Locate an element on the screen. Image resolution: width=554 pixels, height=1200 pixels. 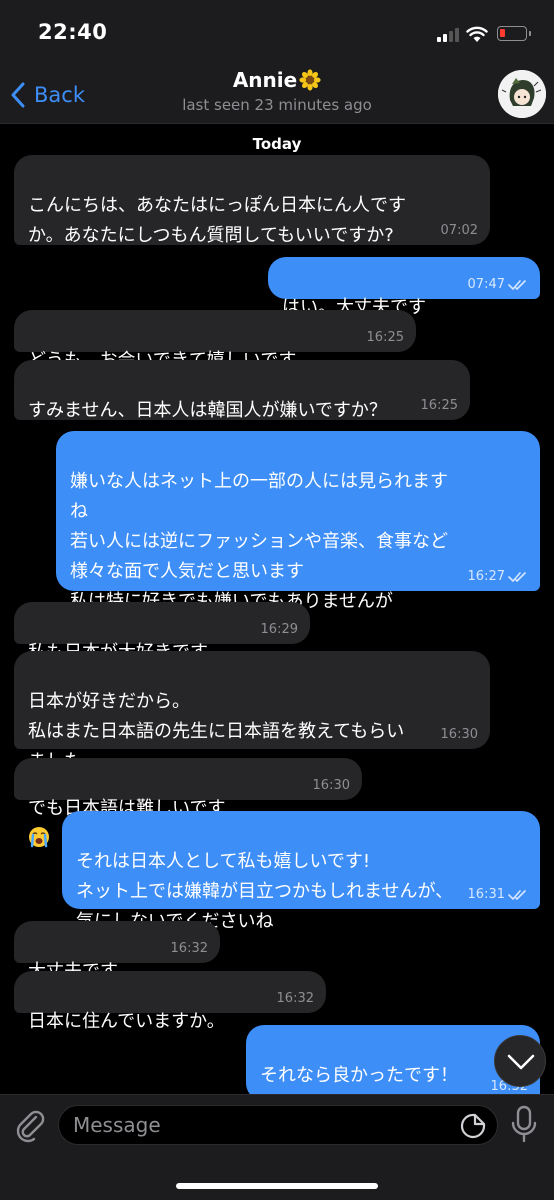
paperclip-icon is located at coordinates (29, 1125).